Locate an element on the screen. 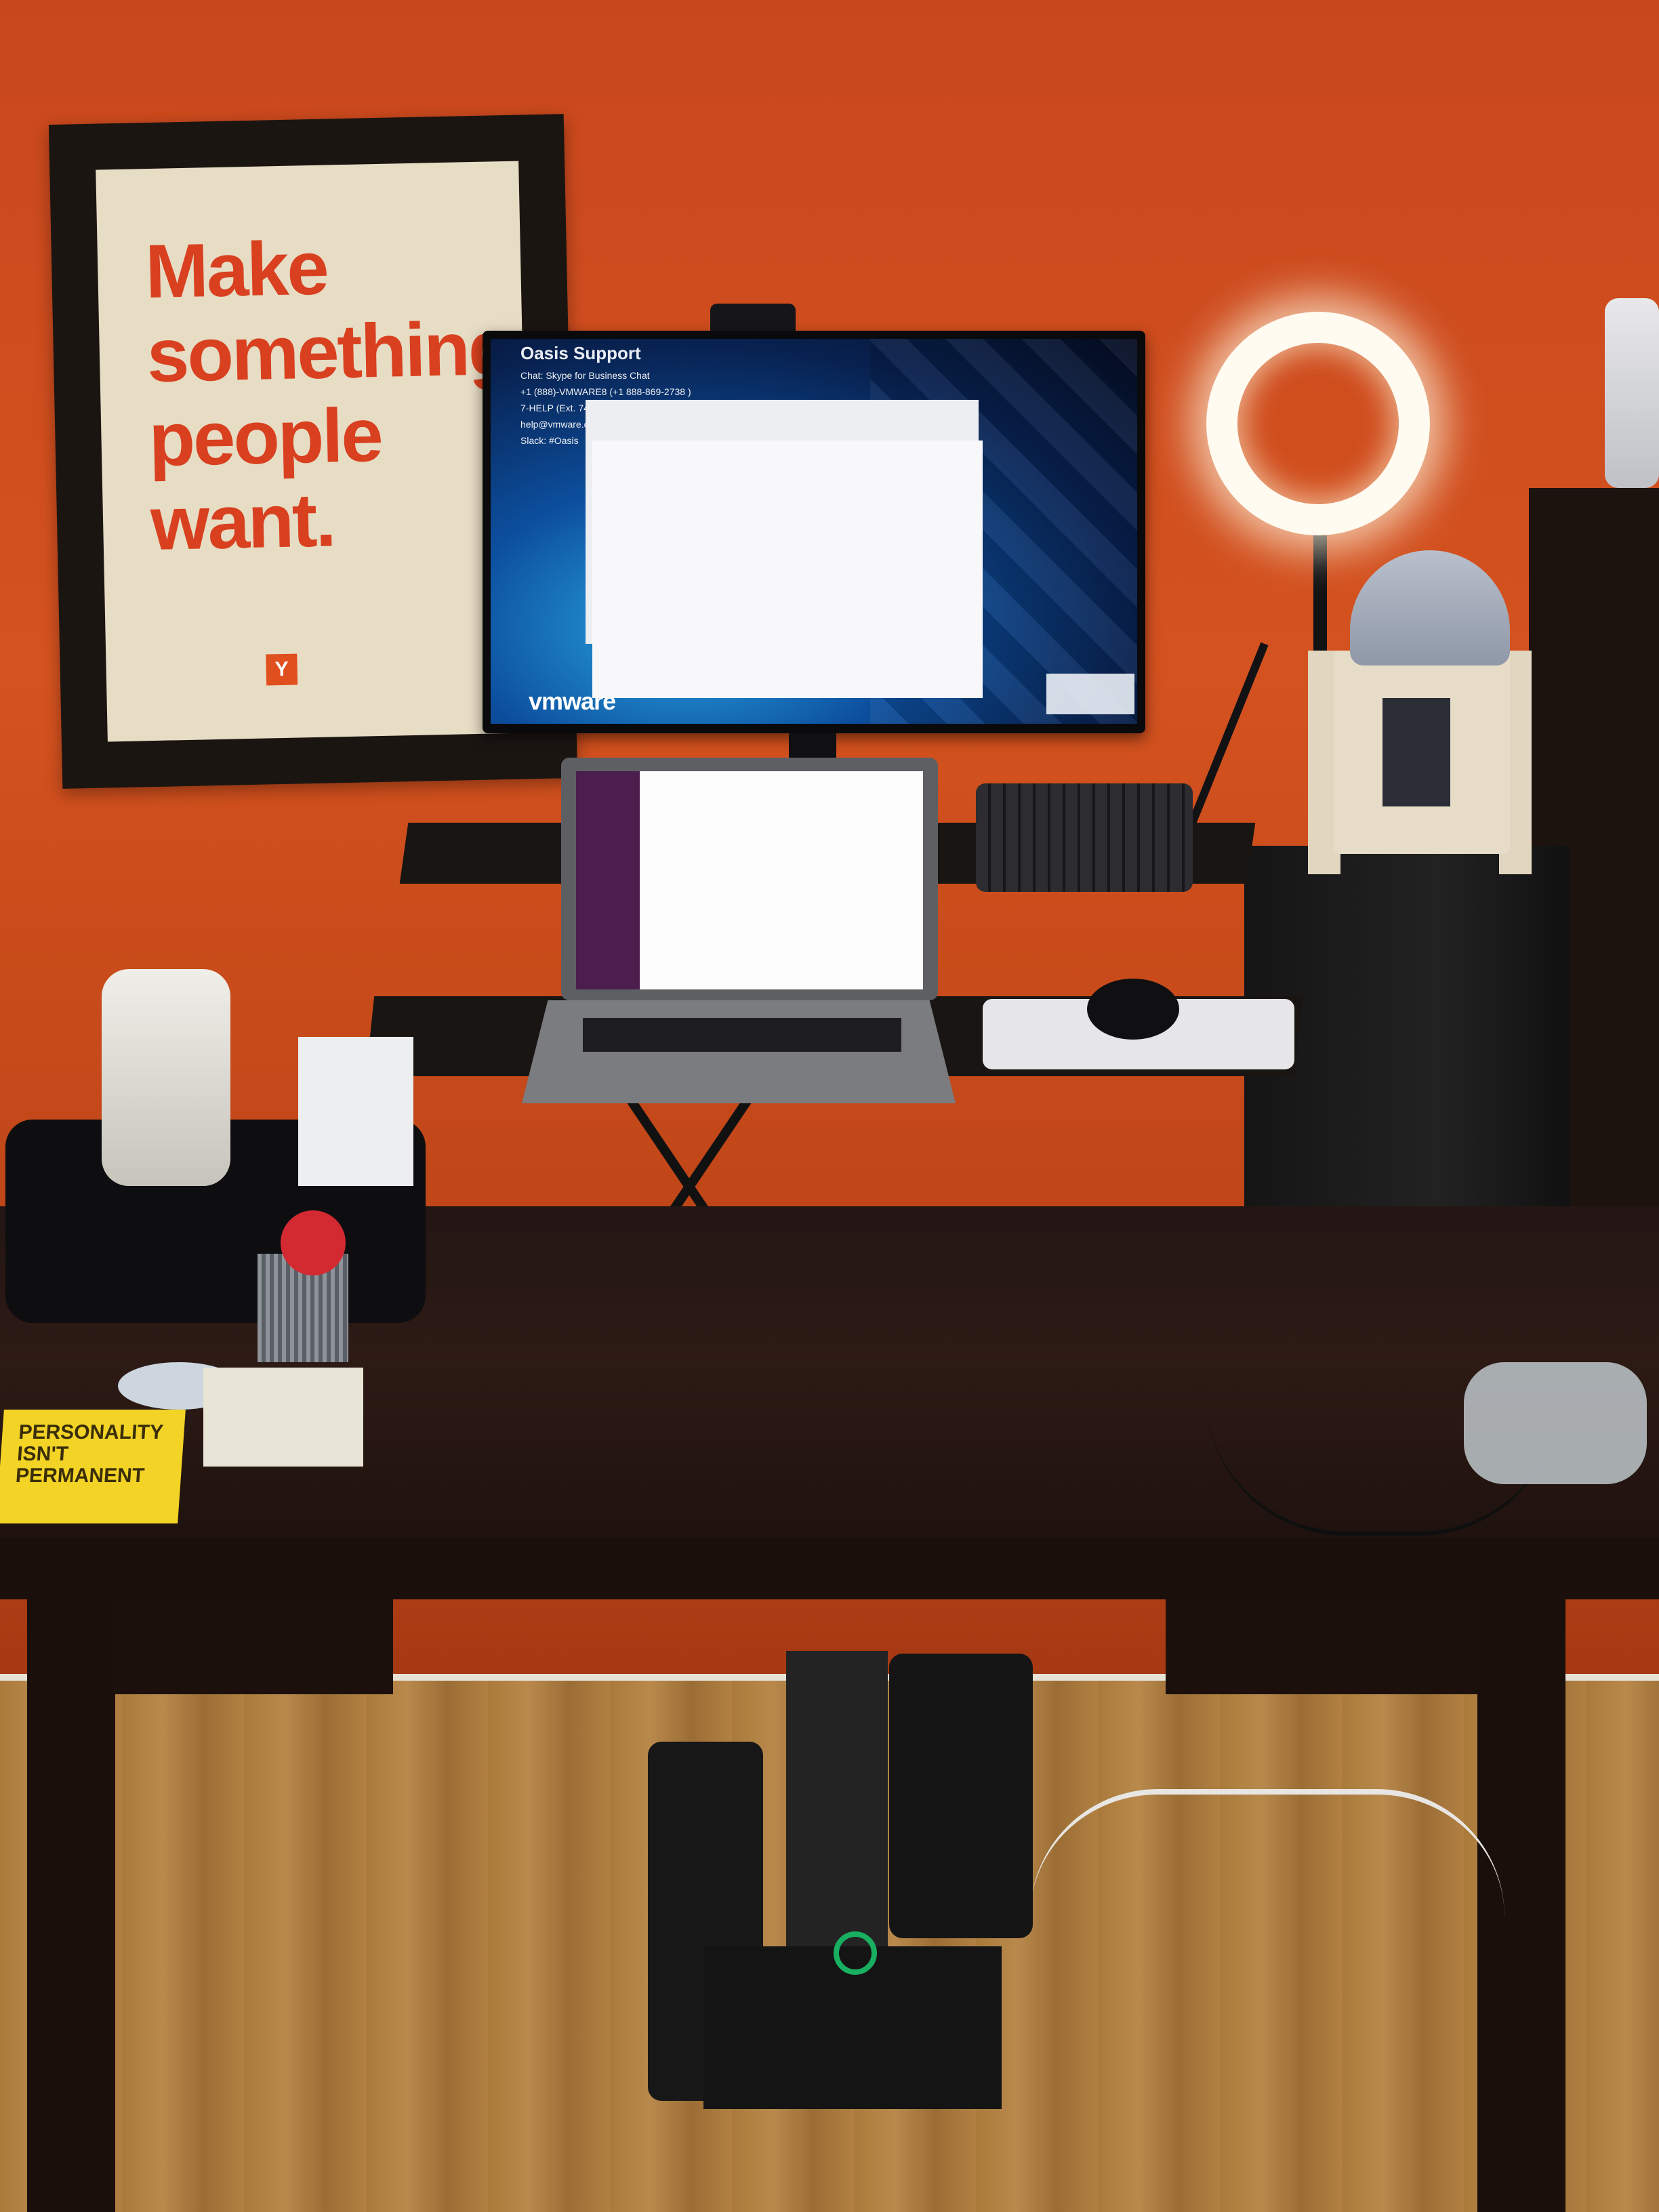  notification-popup is located at coordinates (1090, 694).